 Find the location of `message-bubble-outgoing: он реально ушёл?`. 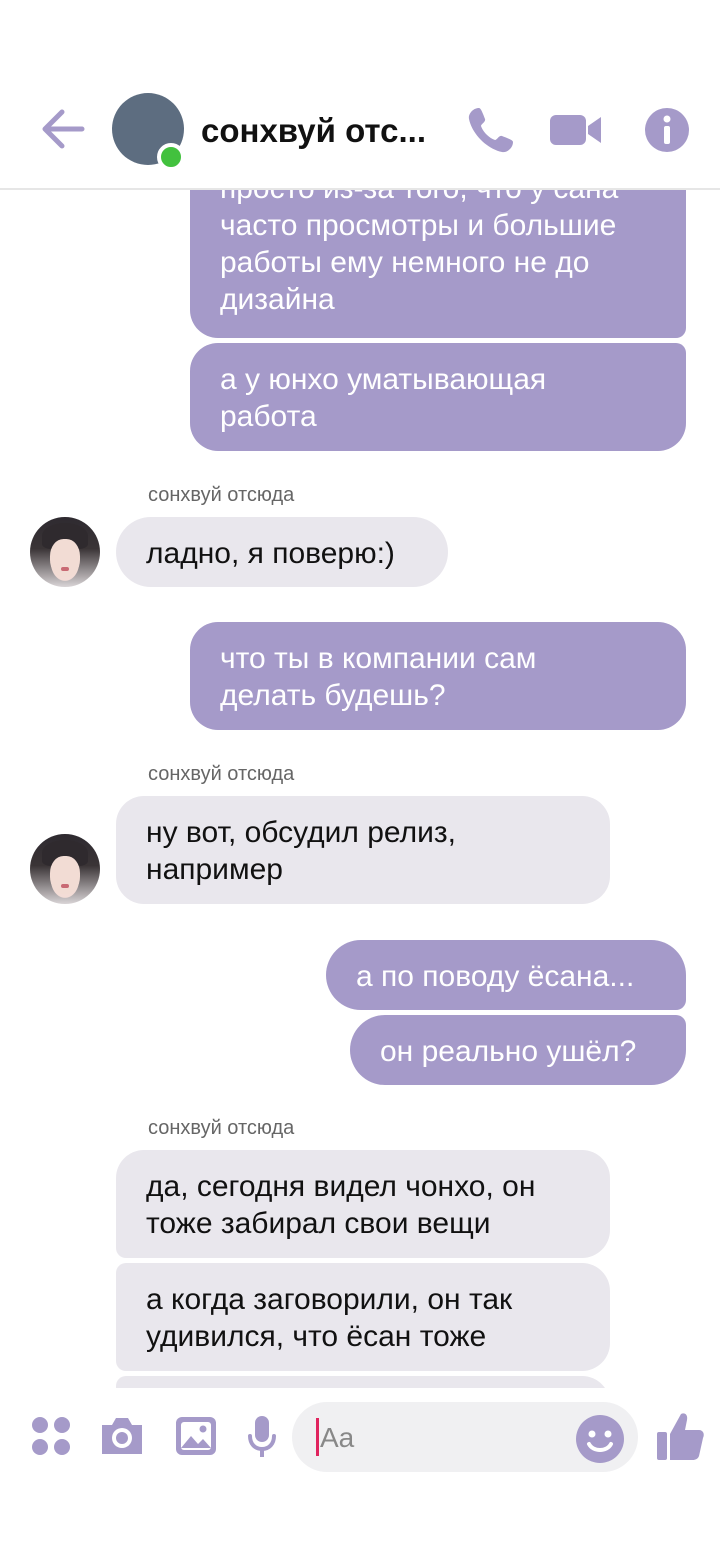

message-bubble-outgoing: он реально ушёл? is located at coordinates (518, 1050).